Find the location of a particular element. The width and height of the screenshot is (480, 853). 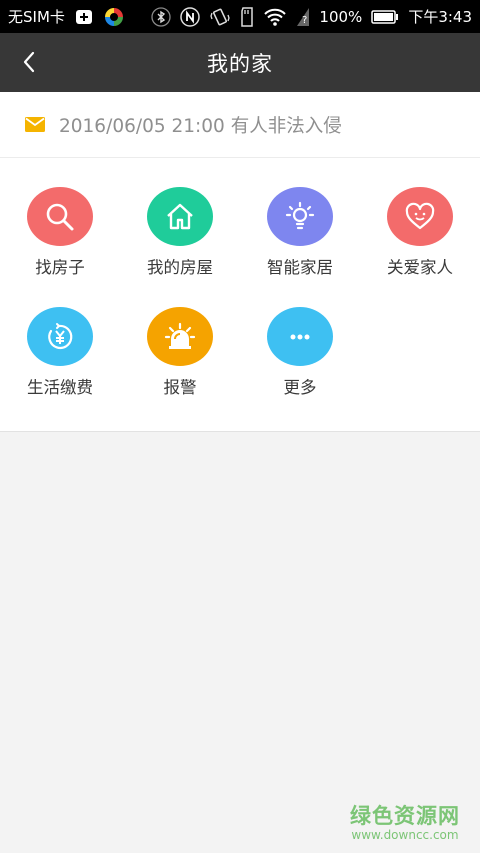

grid-item-care-family: 关爱家人 is located at coordinates (420, 218).